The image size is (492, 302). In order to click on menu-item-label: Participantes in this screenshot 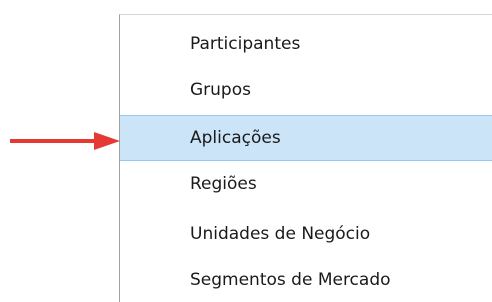, I will do `click(245, 44)`.